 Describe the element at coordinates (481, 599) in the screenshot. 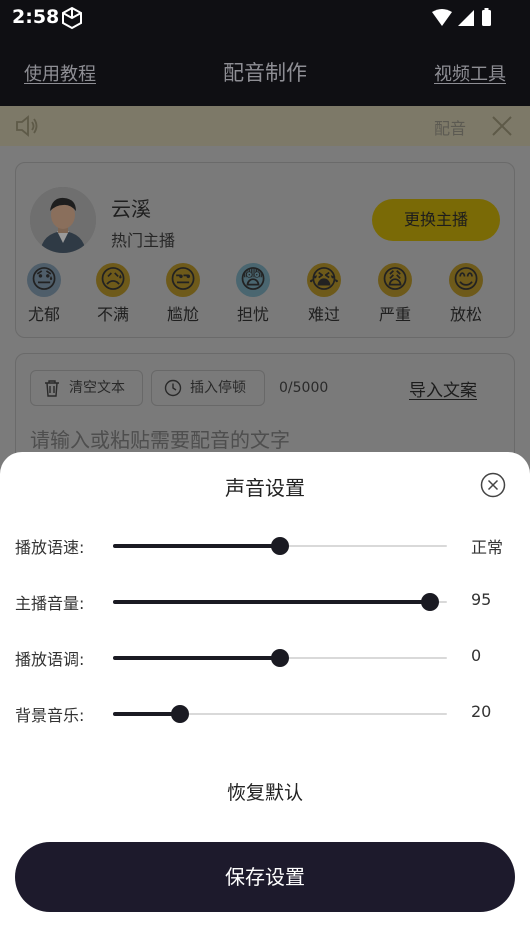

I see `setting-value: 95` at that location.